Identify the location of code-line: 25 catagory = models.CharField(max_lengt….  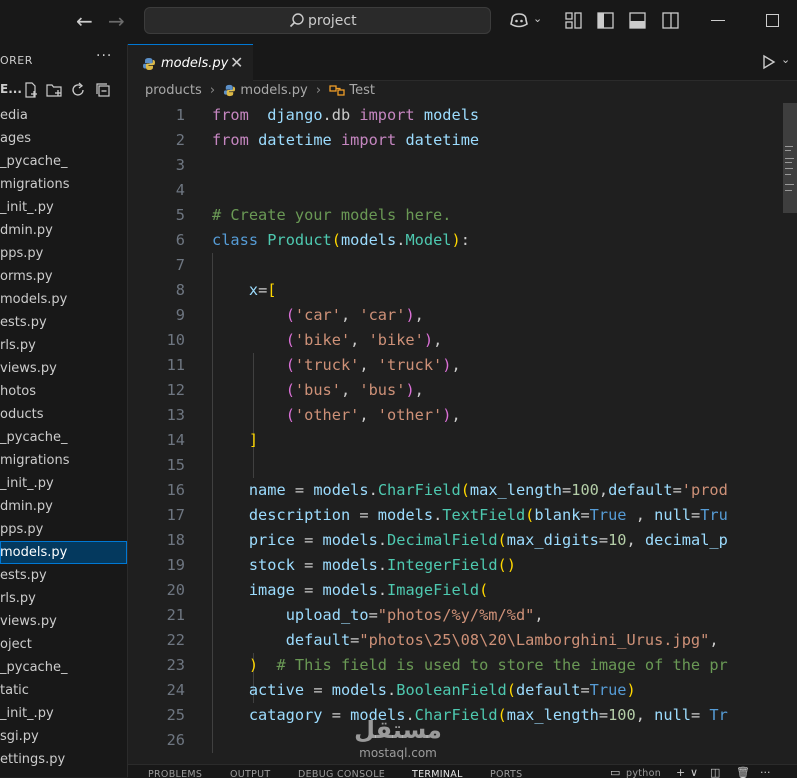
(462, 715).